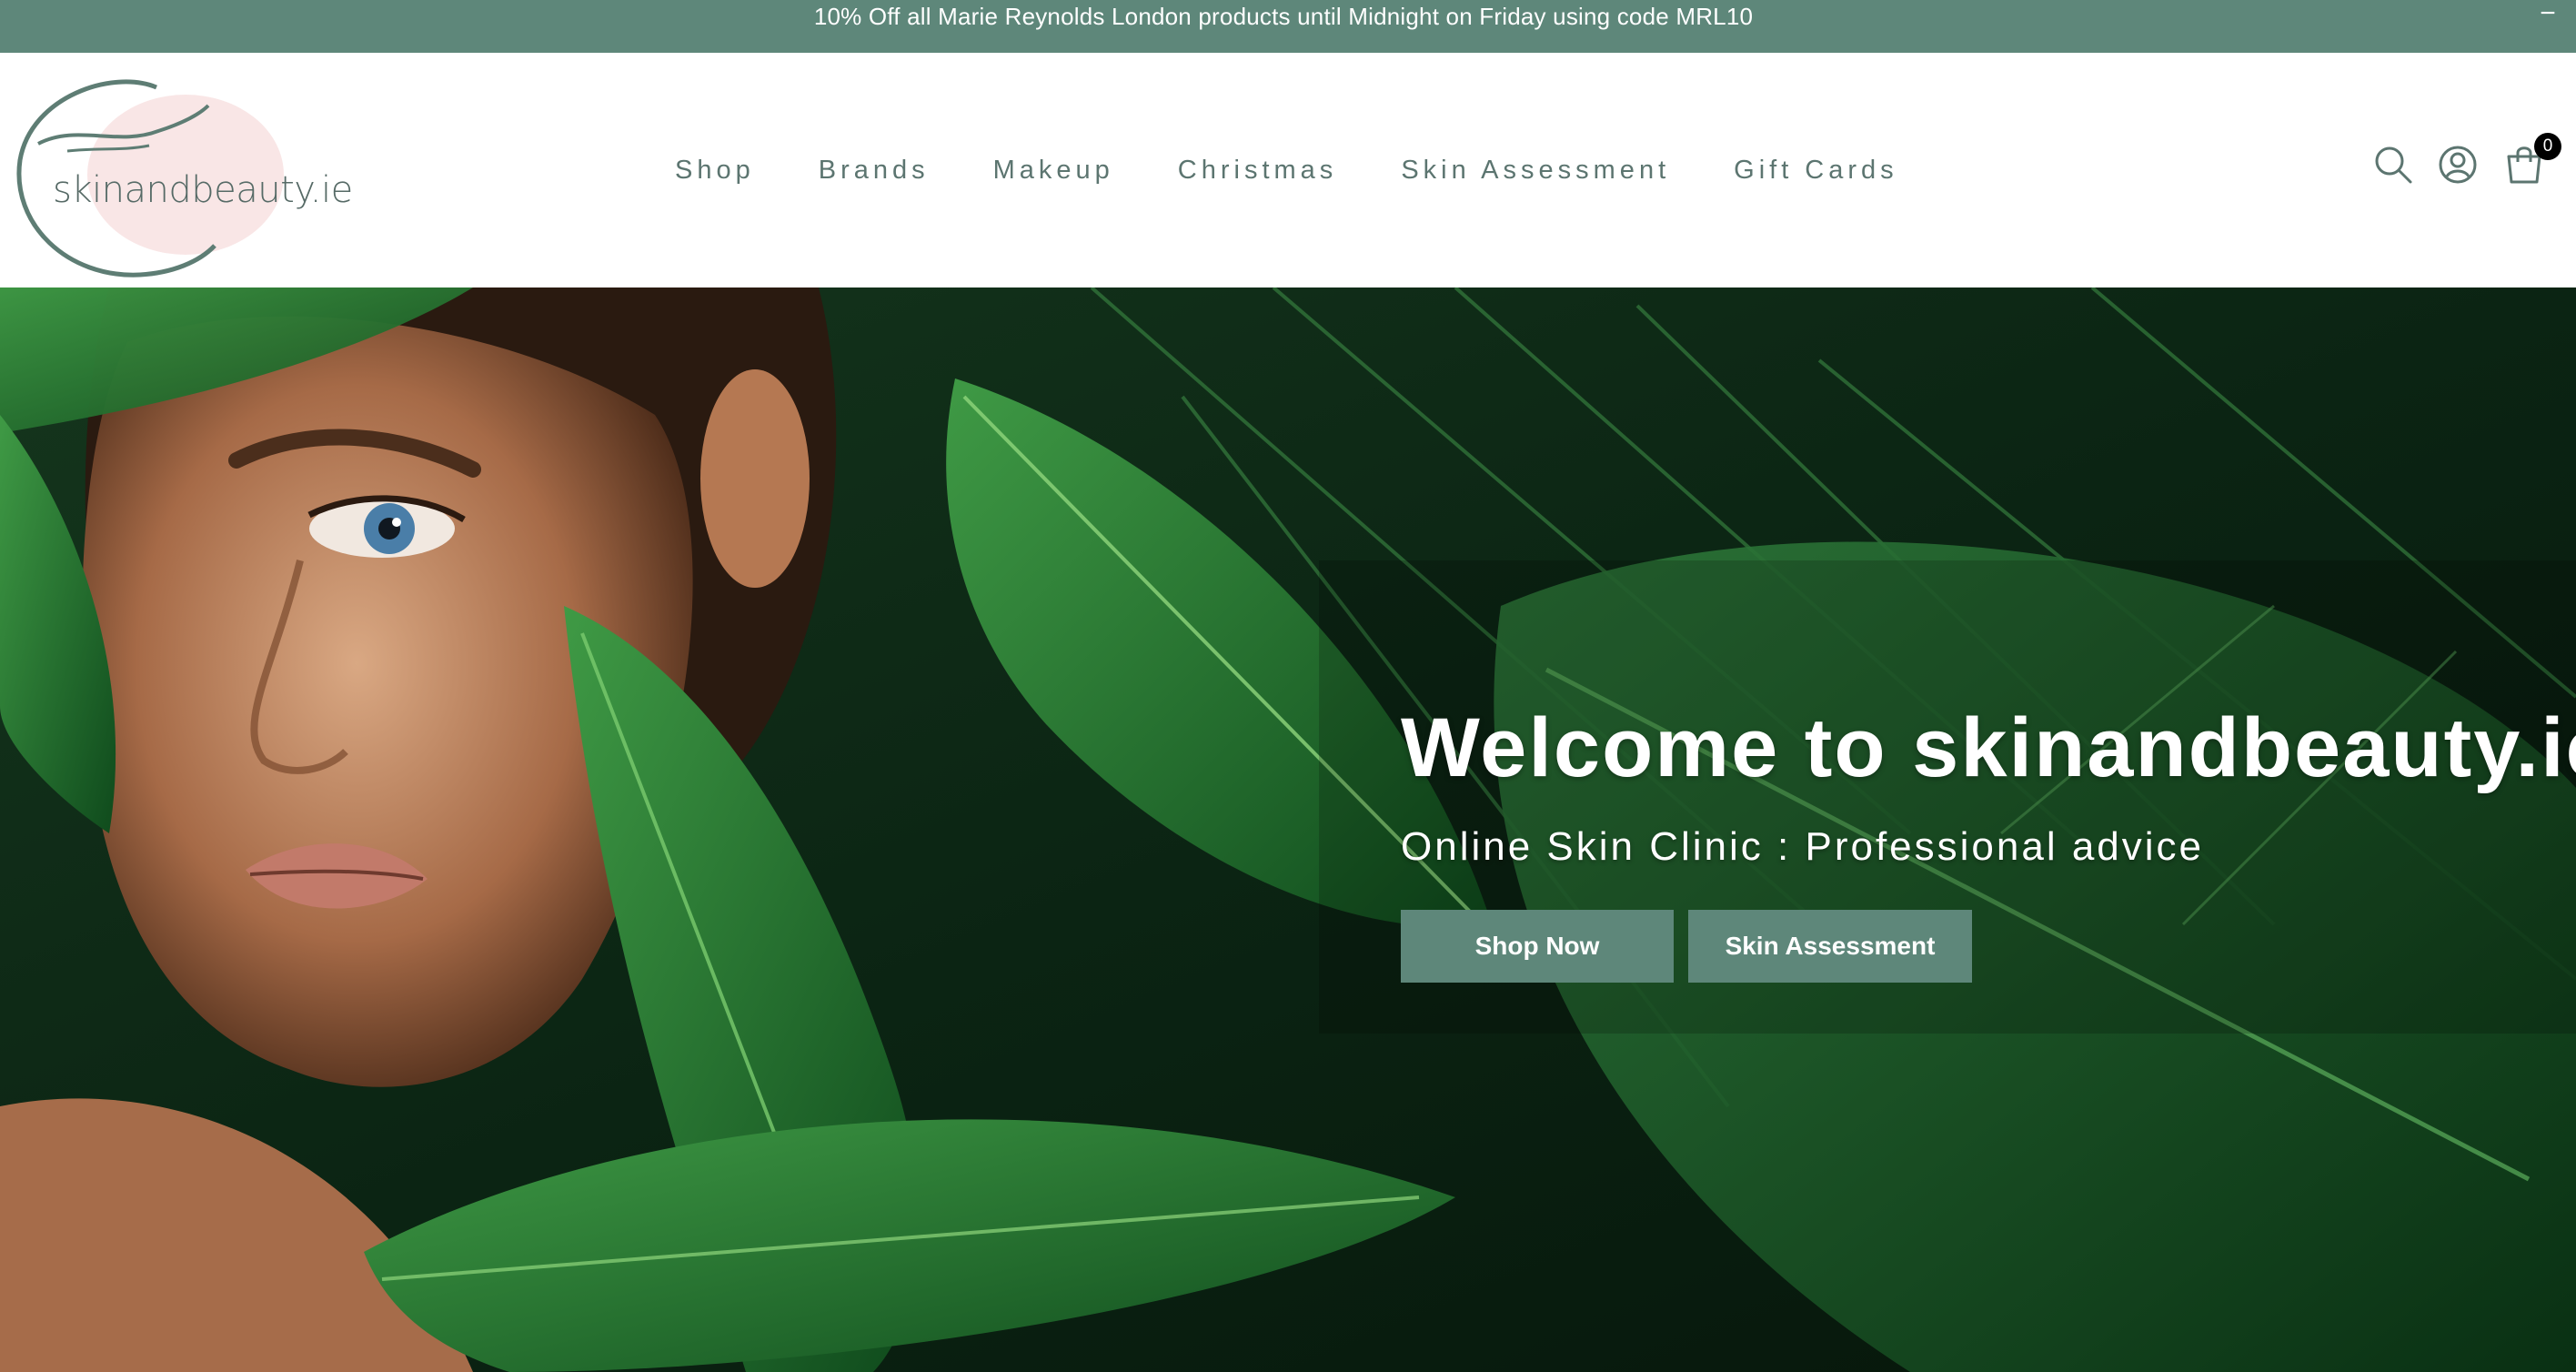  What do you see at coordinates (1258, 171) in the screenshot?
I see `nav-item-christmas: Christmas` at bounding box center [1258, 171].